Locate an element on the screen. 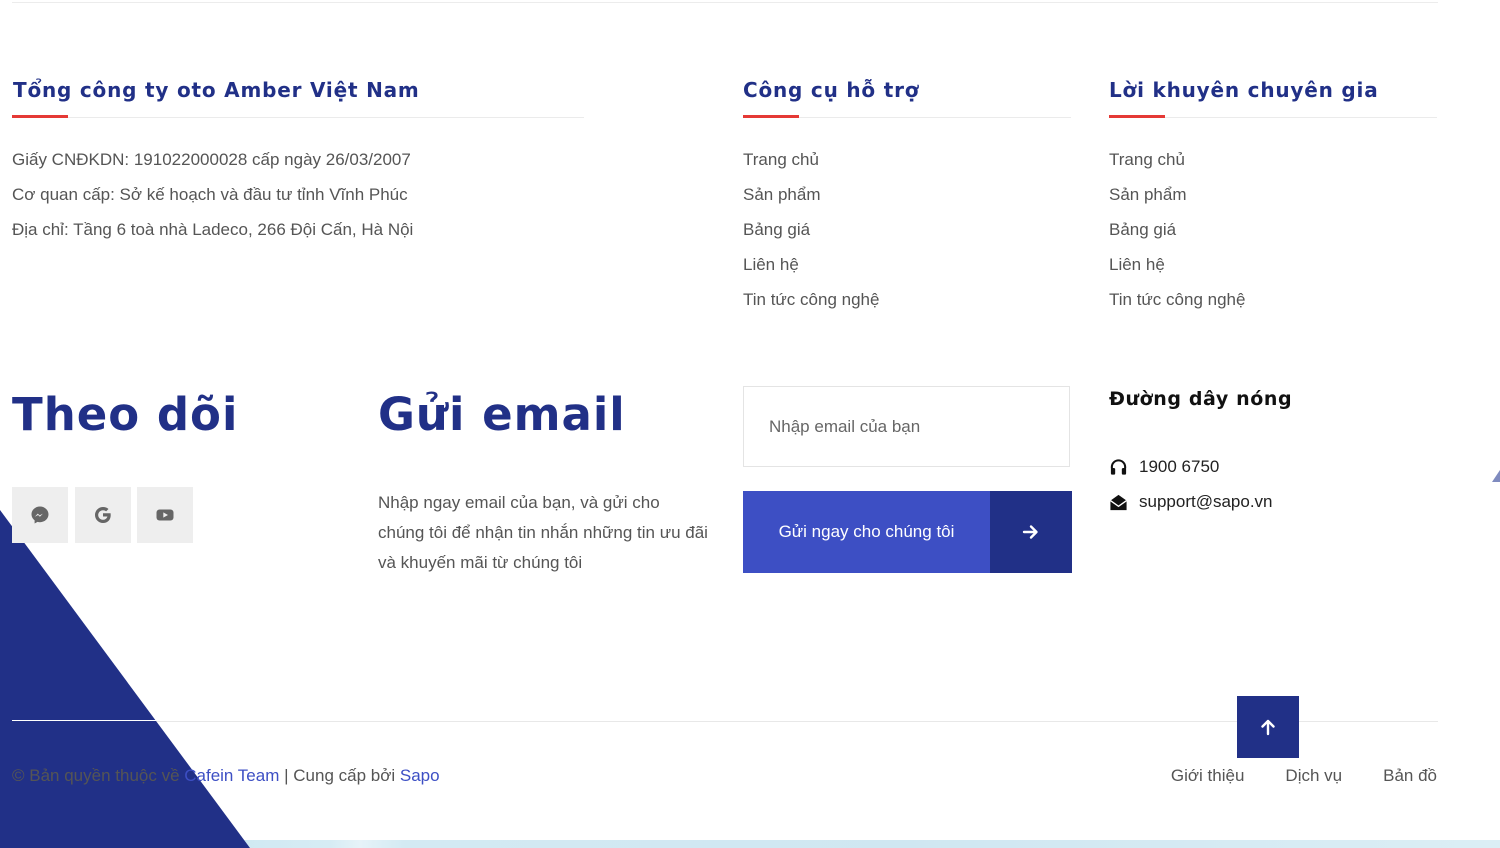 The width and height of the screenshot is (1500, 848). hotline-email: support@sapo.vn is located at coordinates (1206, 502).